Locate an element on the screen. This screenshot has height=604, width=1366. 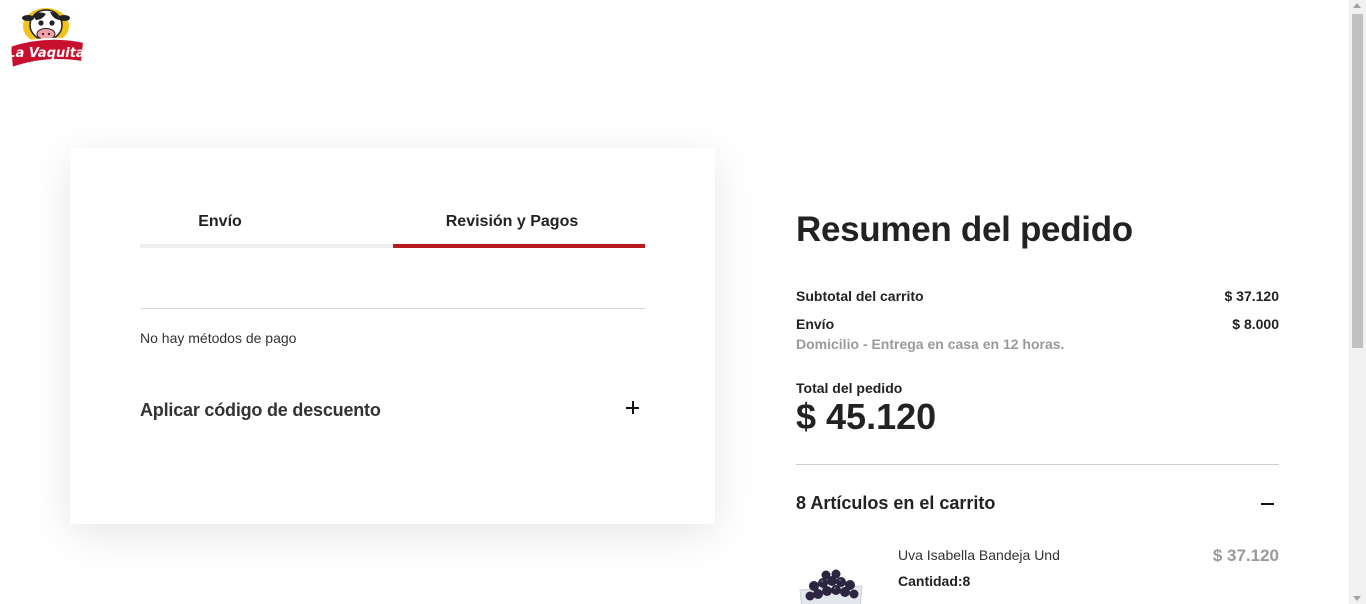
cart-items-toggle: 8 Artículos en el carrito is located at coordinates (1037, 504).